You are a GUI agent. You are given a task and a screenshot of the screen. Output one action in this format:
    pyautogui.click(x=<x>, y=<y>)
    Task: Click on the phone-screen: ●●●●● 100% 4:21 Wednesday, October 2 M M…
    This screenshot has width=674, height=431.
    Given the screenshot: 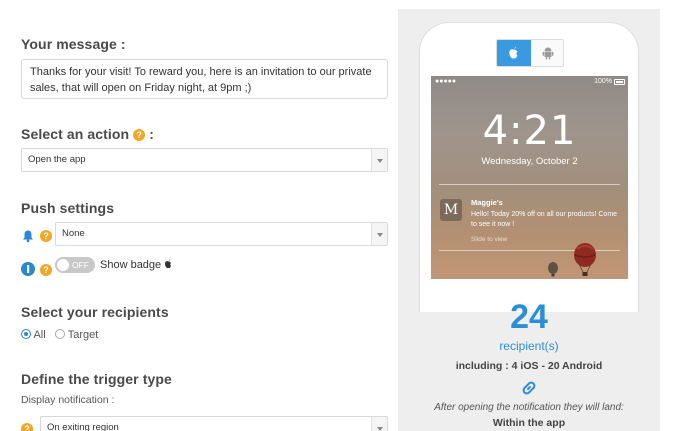 What is the action you would take?
    pyautogui.click(x=529, y=177)
    